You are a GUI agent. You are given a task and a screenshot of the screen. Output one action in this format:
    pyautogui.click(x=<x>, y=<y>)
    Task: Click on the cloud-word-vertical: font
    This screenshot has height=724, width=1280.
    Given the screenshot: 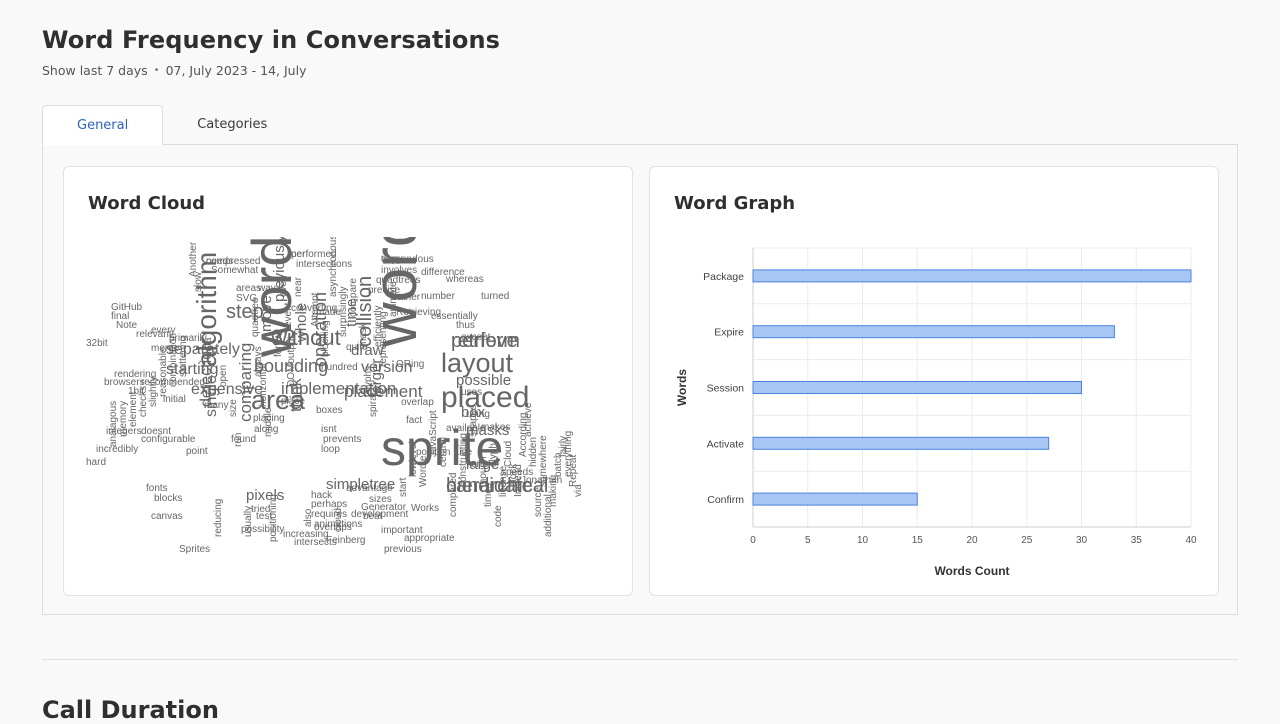 What is the action you would take?
    pyautogui.click(x=278, y=348)
    